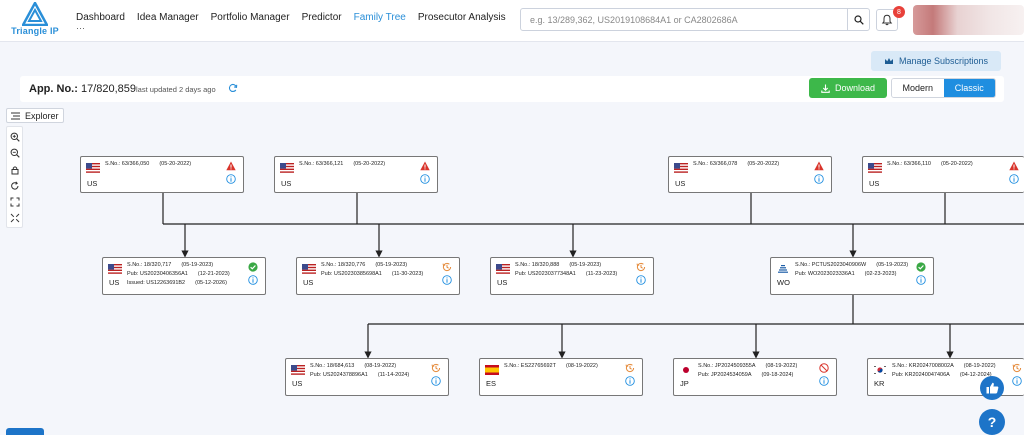 The height and width of the screenshot is (435, 1024). What do you see at coordinates (462, 17) in the screenshot?
I see `nav-prosecutor-analysis: Prosecutor Analysis` at bounding box center [462, 17].